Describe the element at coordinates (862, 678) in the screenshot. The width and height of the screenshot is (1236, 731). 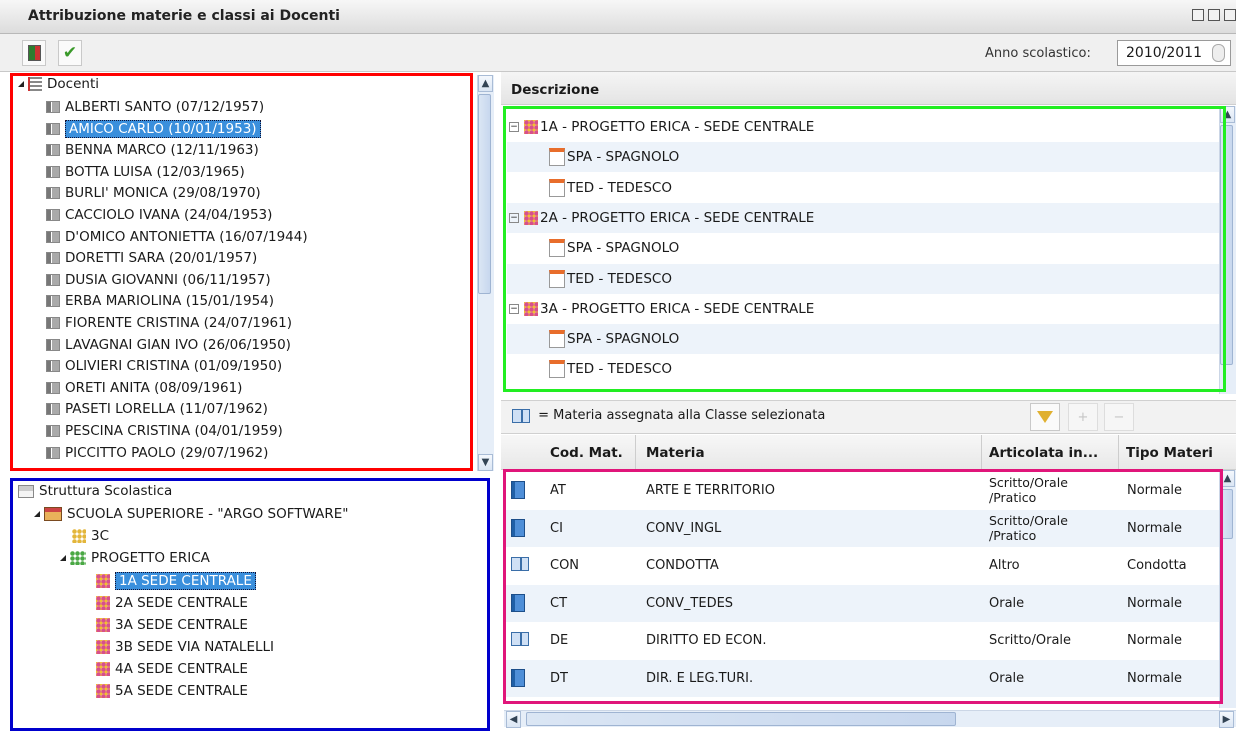
I see `table-row: DT DIR. E LEG.TURI. Orale Normale` at that location.